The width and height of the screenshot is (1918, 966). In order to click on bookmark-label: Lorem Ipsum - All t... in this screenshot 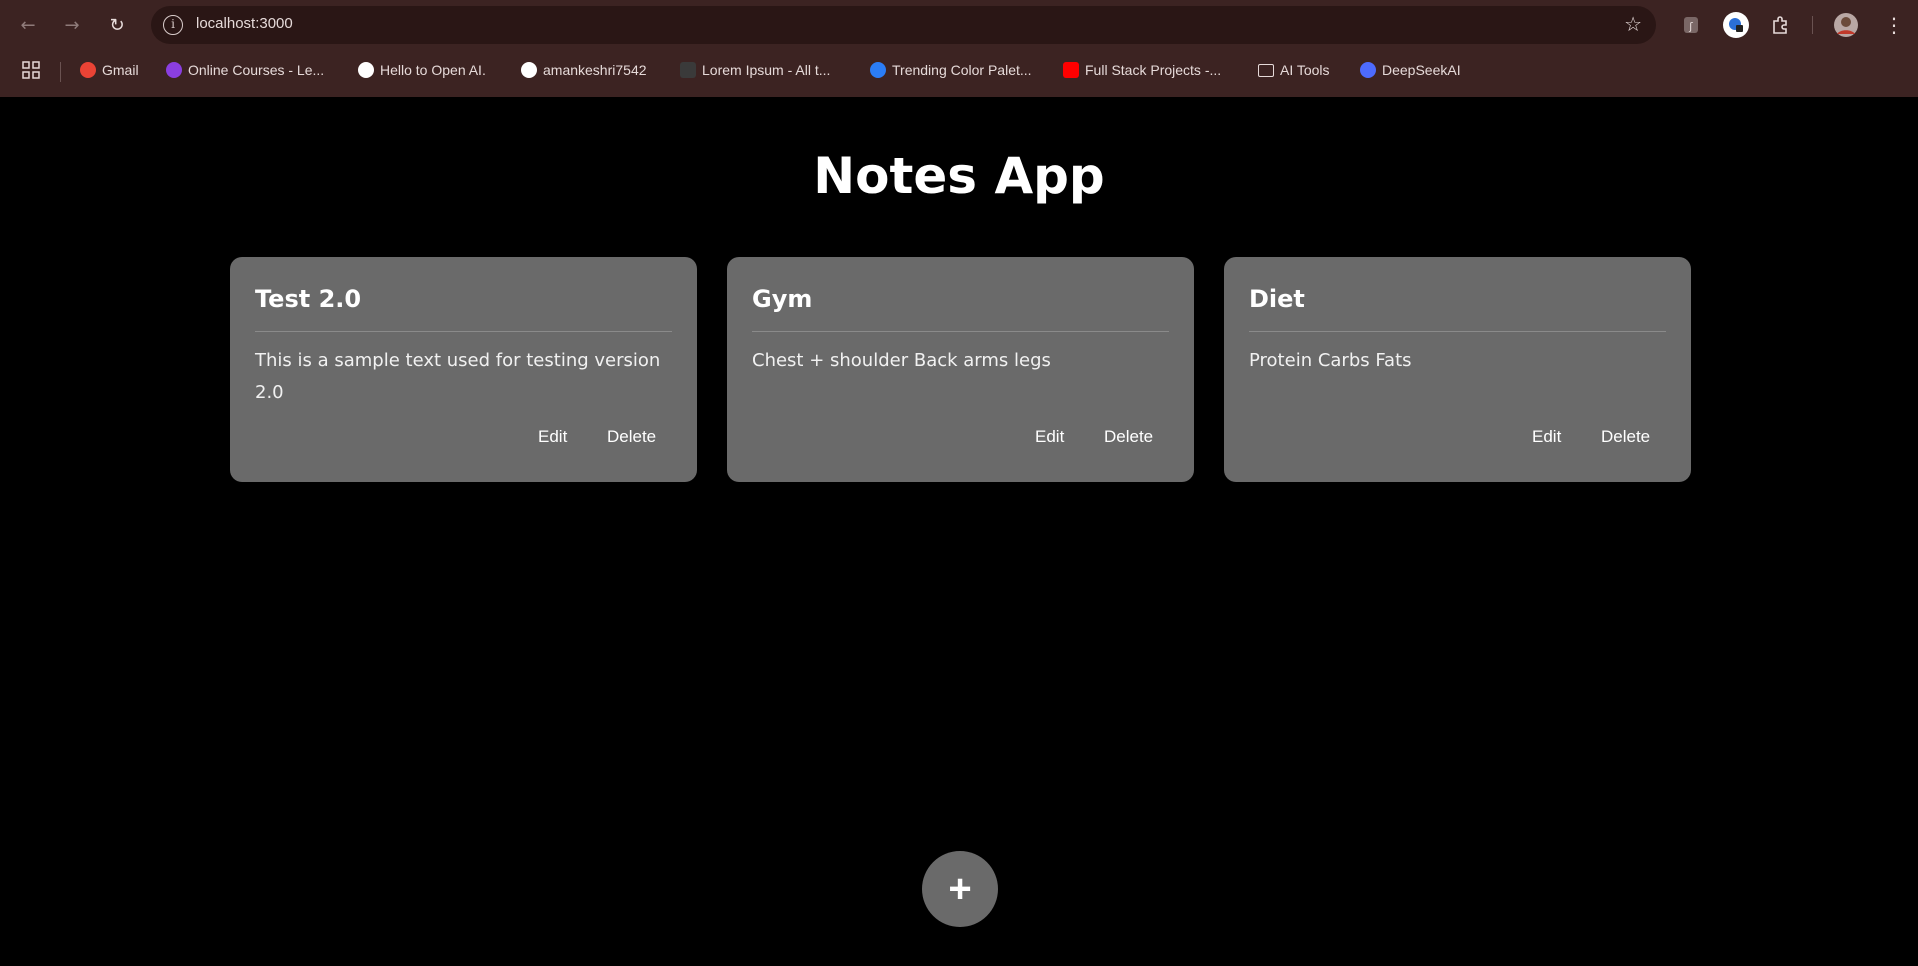, I will do `click(766, 70)`.